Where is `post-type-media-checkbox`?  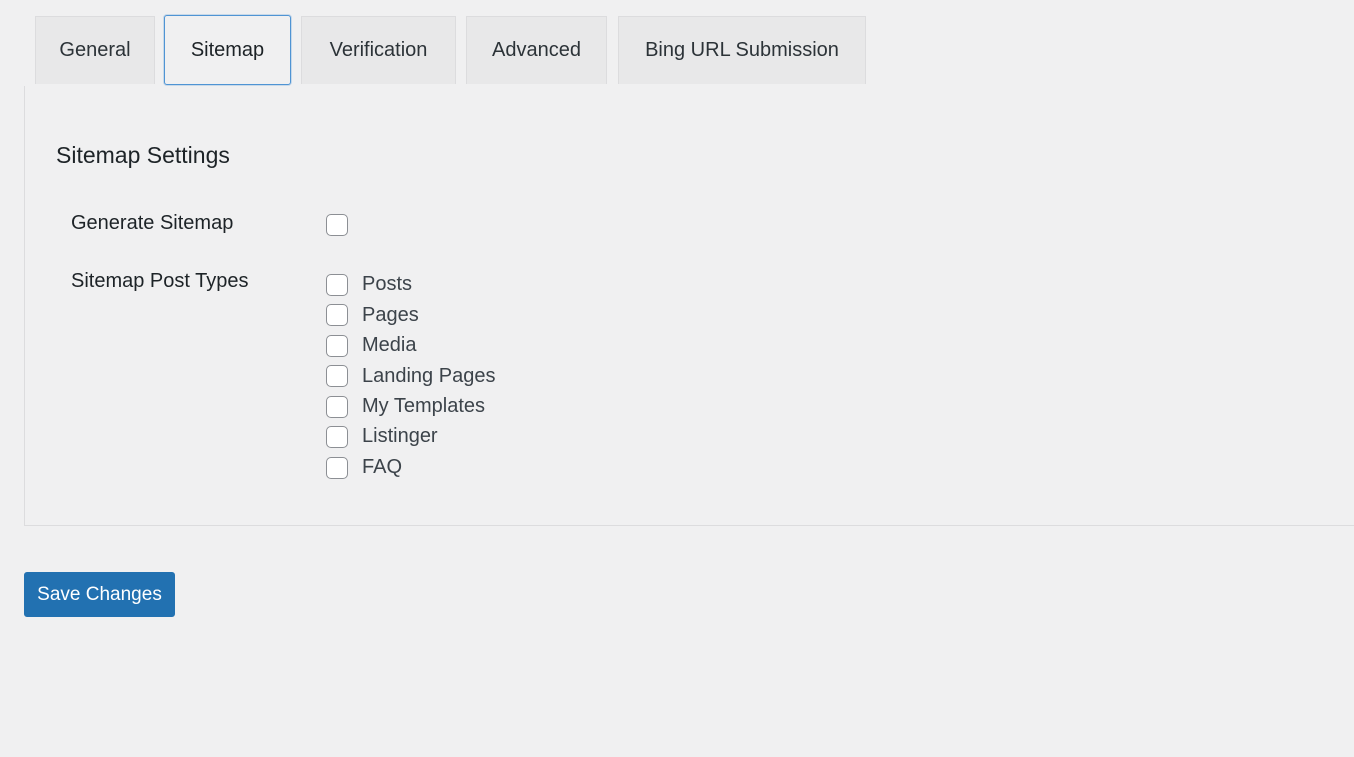 post-type-media-checkbox is located at coordinates (337, 346).